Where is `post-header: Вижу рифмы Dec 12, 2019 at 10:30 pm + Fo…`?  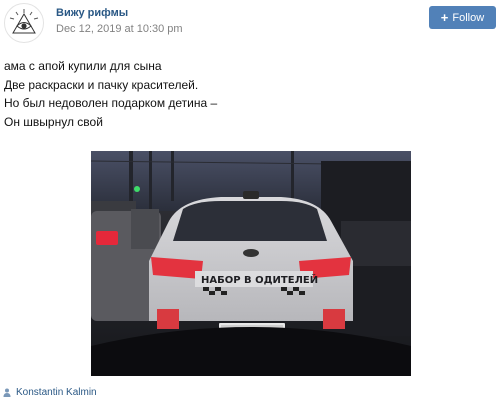
post-header: Вижу рифмы Dec 12, 2019 at 10:30 pm + Fo… is located at coordinates (250, 22).